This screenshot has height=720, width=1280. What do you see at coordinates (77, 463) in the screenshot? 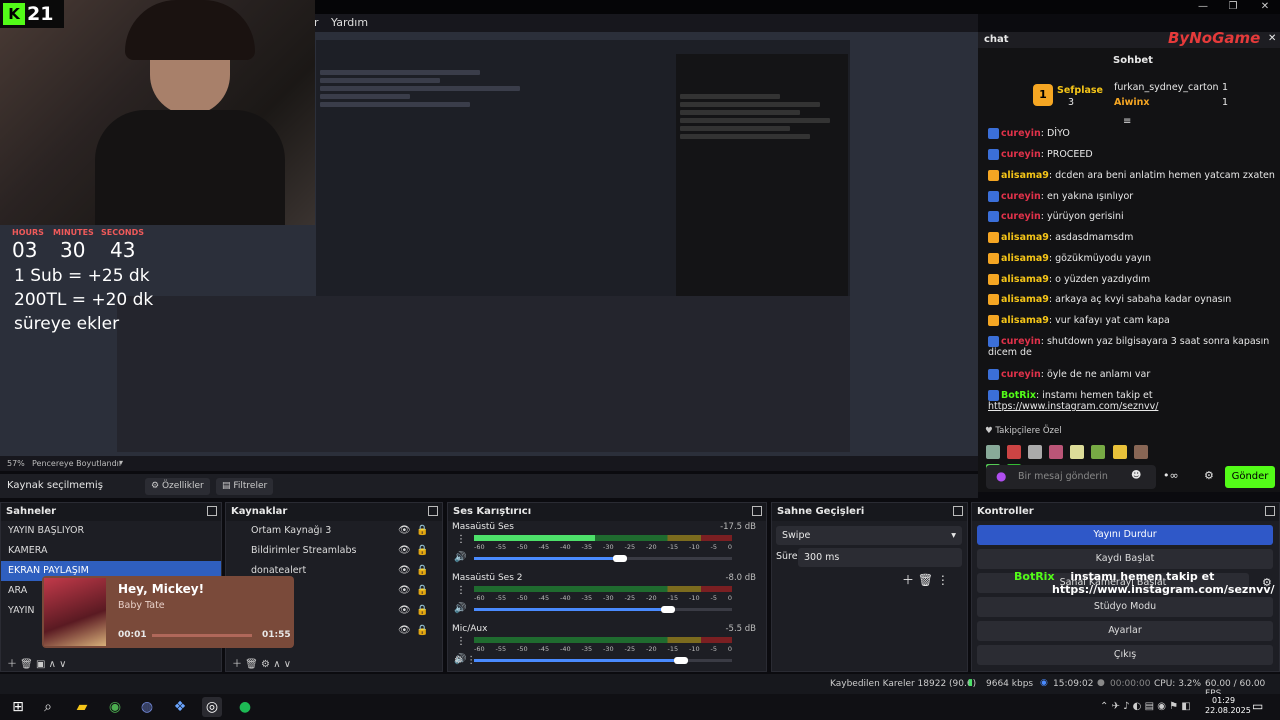
I see `zoom-fit-select: Pencereye Boyutlandır` at bounding box center [77, 463].